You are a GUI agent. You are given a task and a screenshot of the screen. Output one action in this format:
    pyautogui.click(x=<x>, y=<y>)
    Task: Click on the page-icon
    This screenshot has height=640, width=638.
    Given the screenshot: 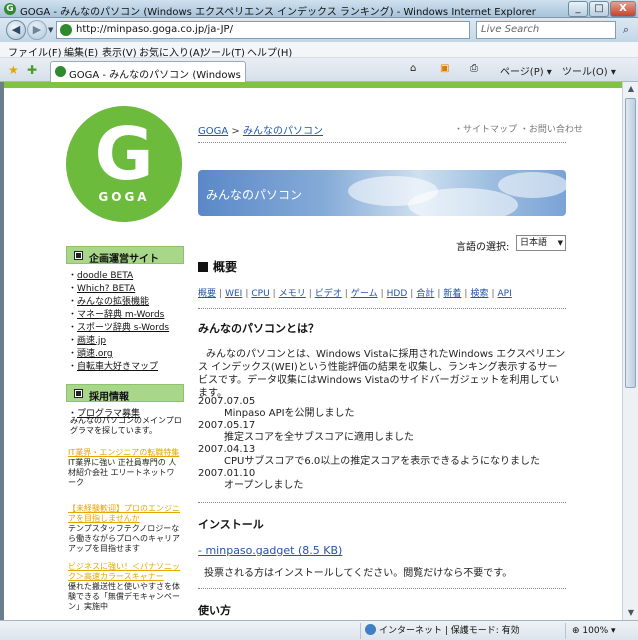 What is the action you would take?
    pyautogui.click(x=66, y=30)
    